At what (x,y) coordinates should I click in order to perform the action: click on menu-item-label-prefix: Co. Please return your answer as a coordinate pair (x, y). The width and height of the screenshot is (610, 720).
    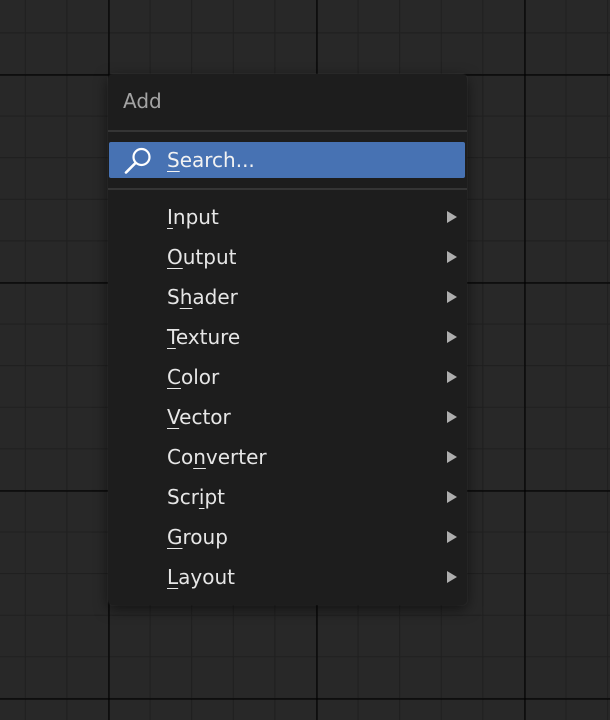
    Looking at the image, I should click on (180, 457).